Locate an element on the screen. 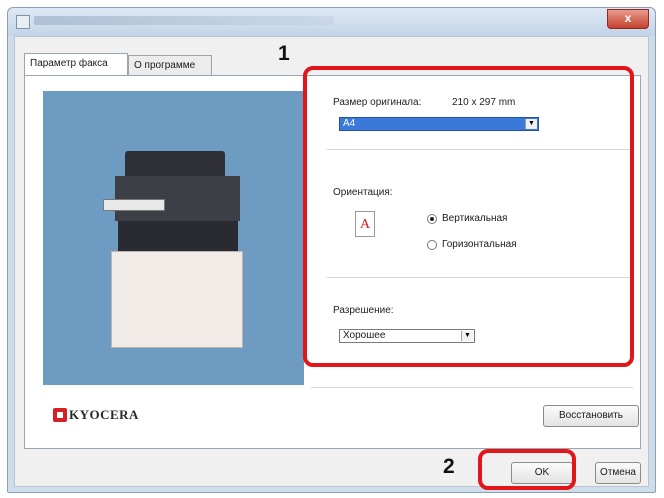 The image size is (664, 498). title-bar: x is located at coordinates (331, 22).